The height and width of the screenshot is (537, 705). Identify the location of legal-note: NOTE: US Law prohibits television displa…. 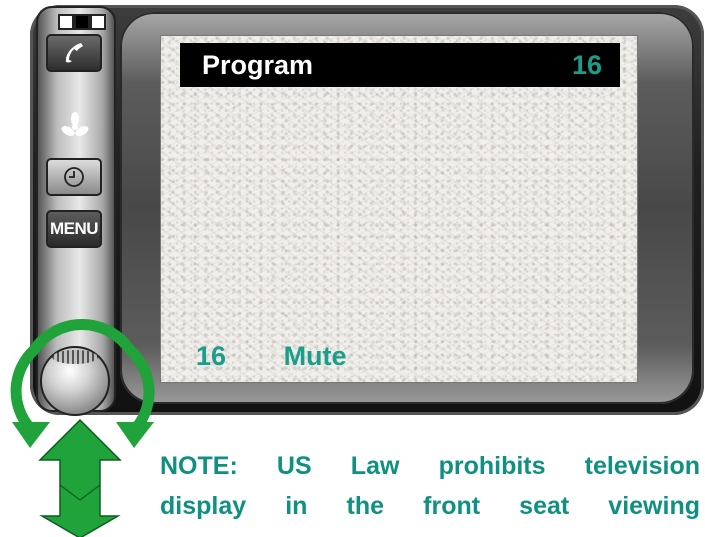
(430, 486).